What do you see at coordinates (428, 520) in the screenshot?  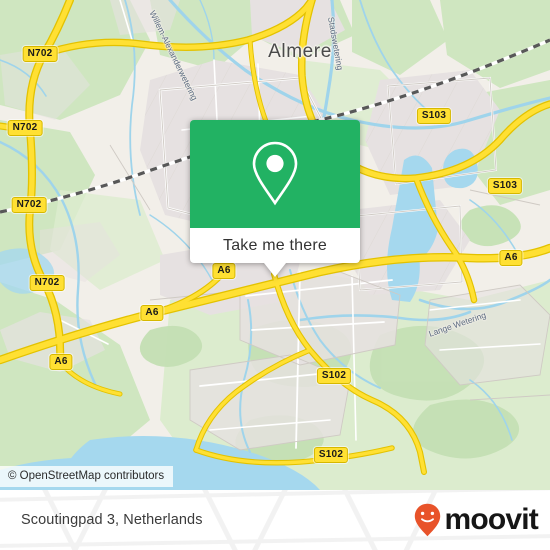 I see `moovit-pin-icon` at bounding box center [428, 520].